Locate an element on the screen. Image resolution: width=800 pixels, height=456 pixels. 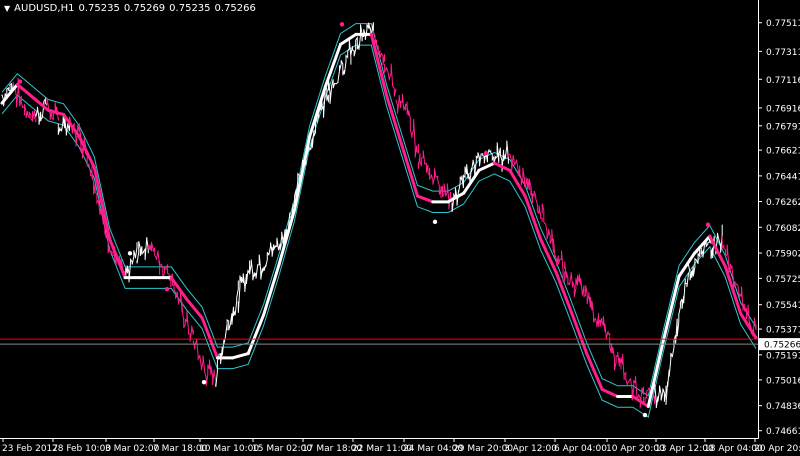
x-tick-label: 3 Apr 12:00 is located at coordinates (530, 449).